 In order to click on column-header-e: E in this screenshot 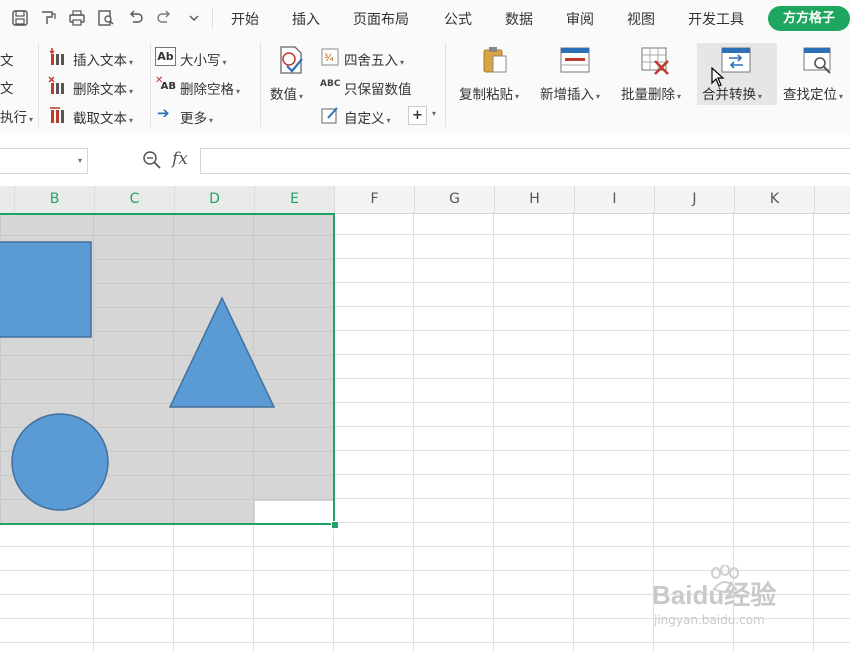, I will do `click(295, 199)`.